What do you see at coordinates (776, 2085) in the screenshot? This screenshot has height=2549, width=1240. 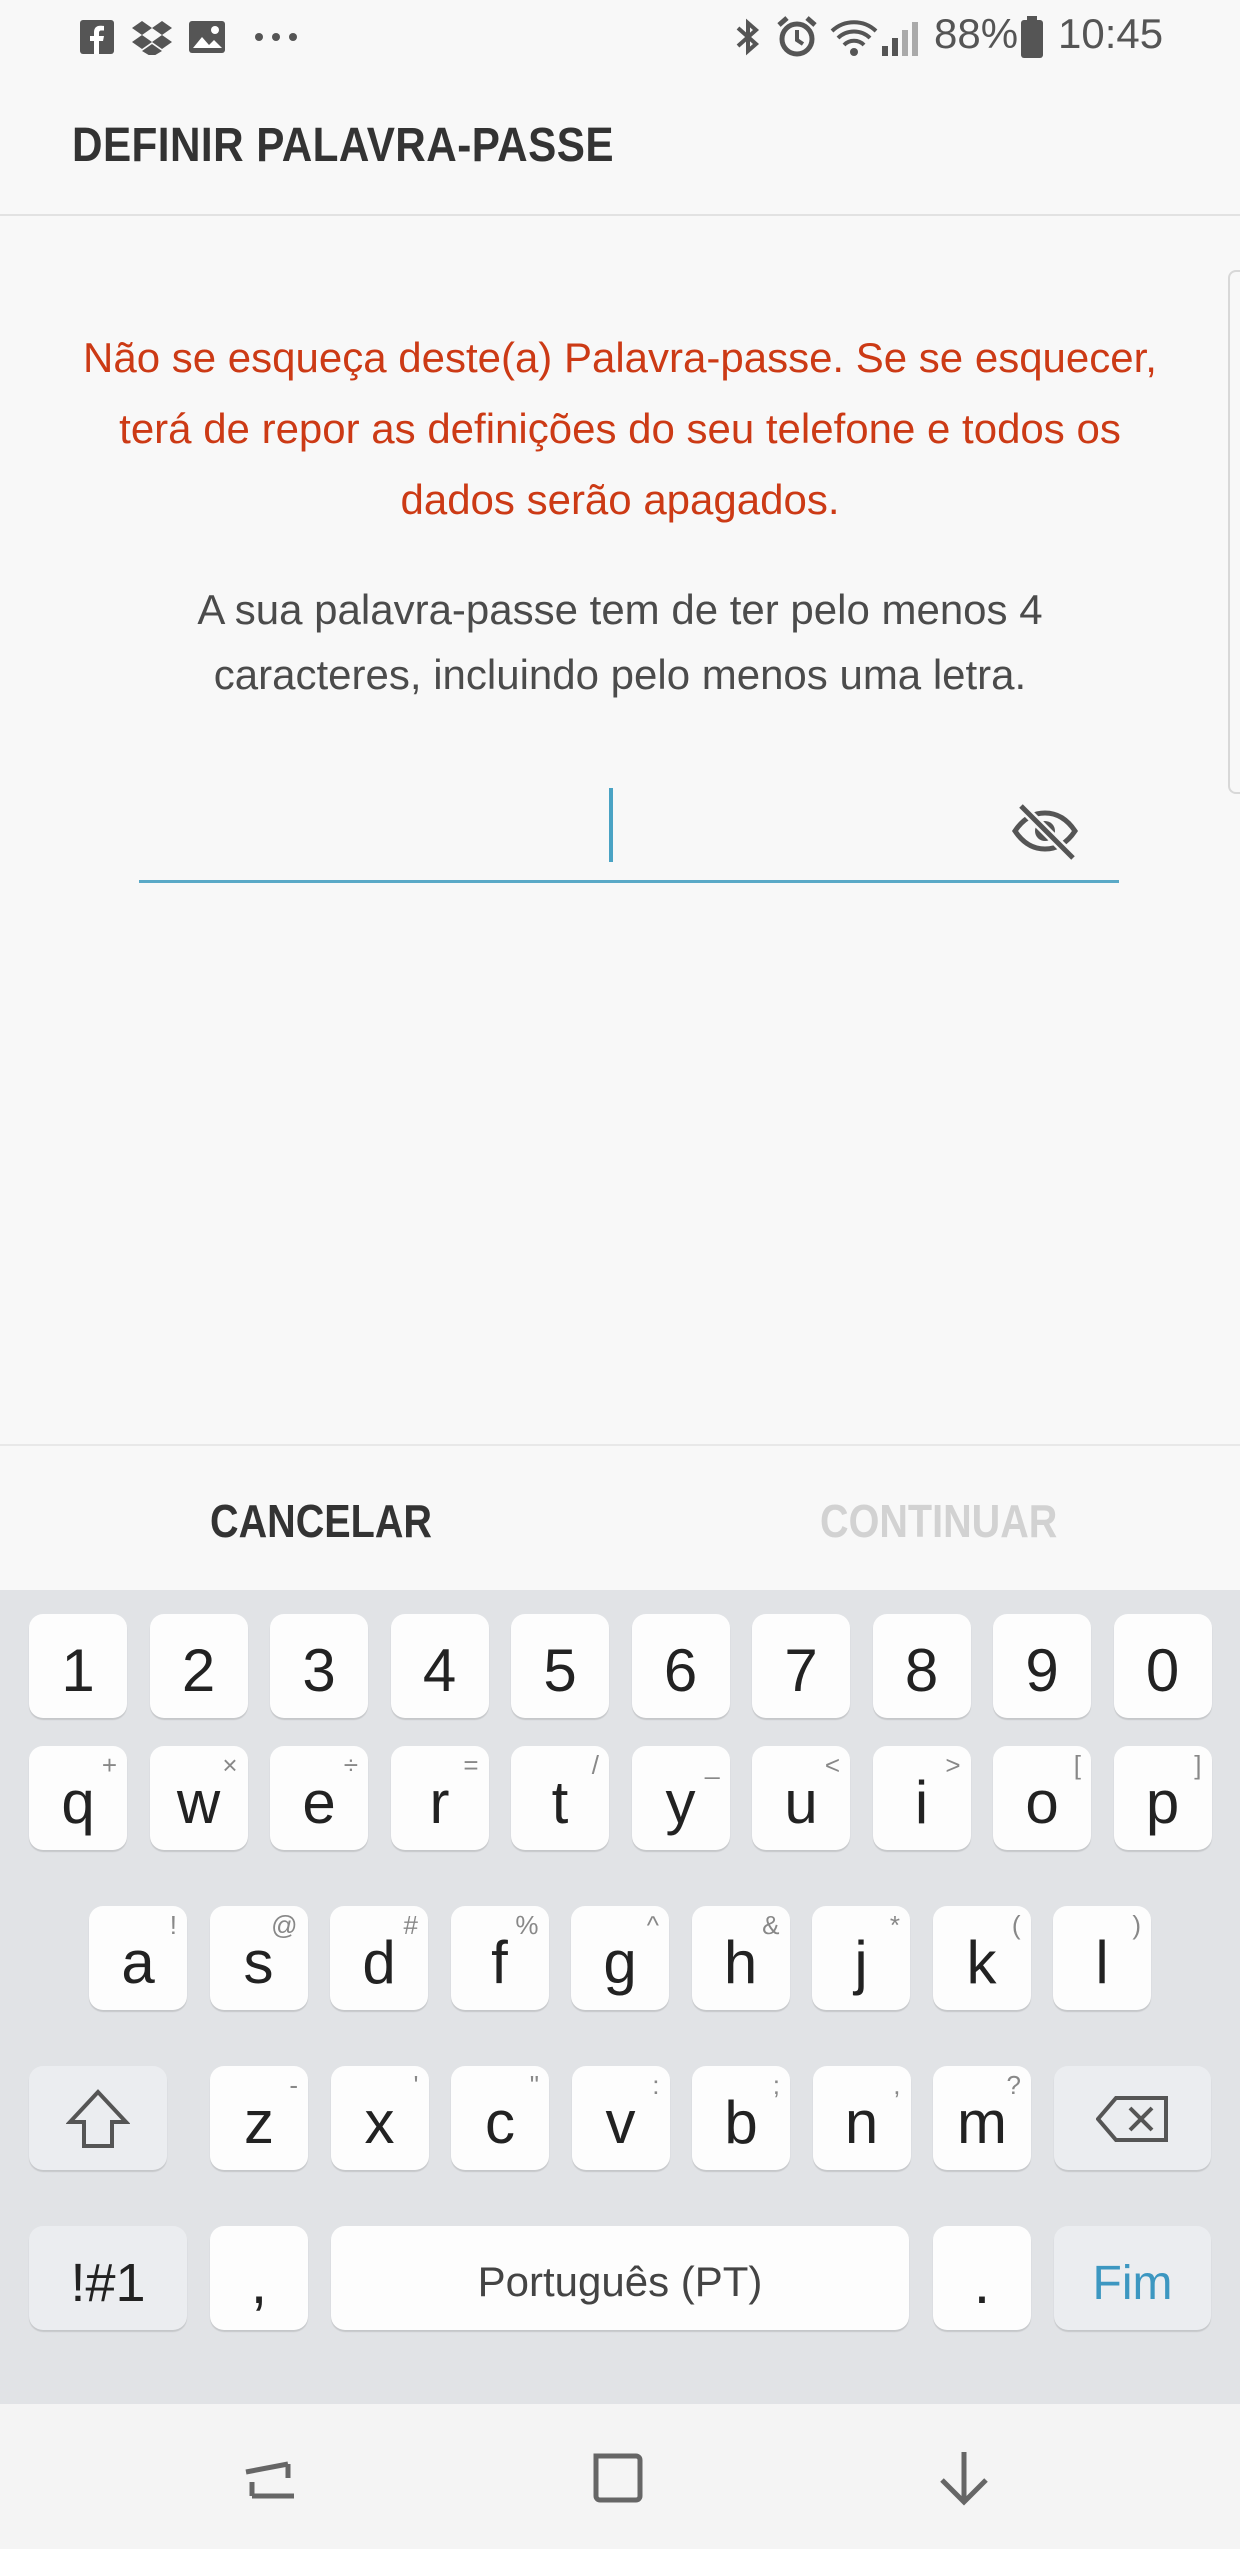 I see `key-secondary-label: ;` at bounding box center [776, 2085].